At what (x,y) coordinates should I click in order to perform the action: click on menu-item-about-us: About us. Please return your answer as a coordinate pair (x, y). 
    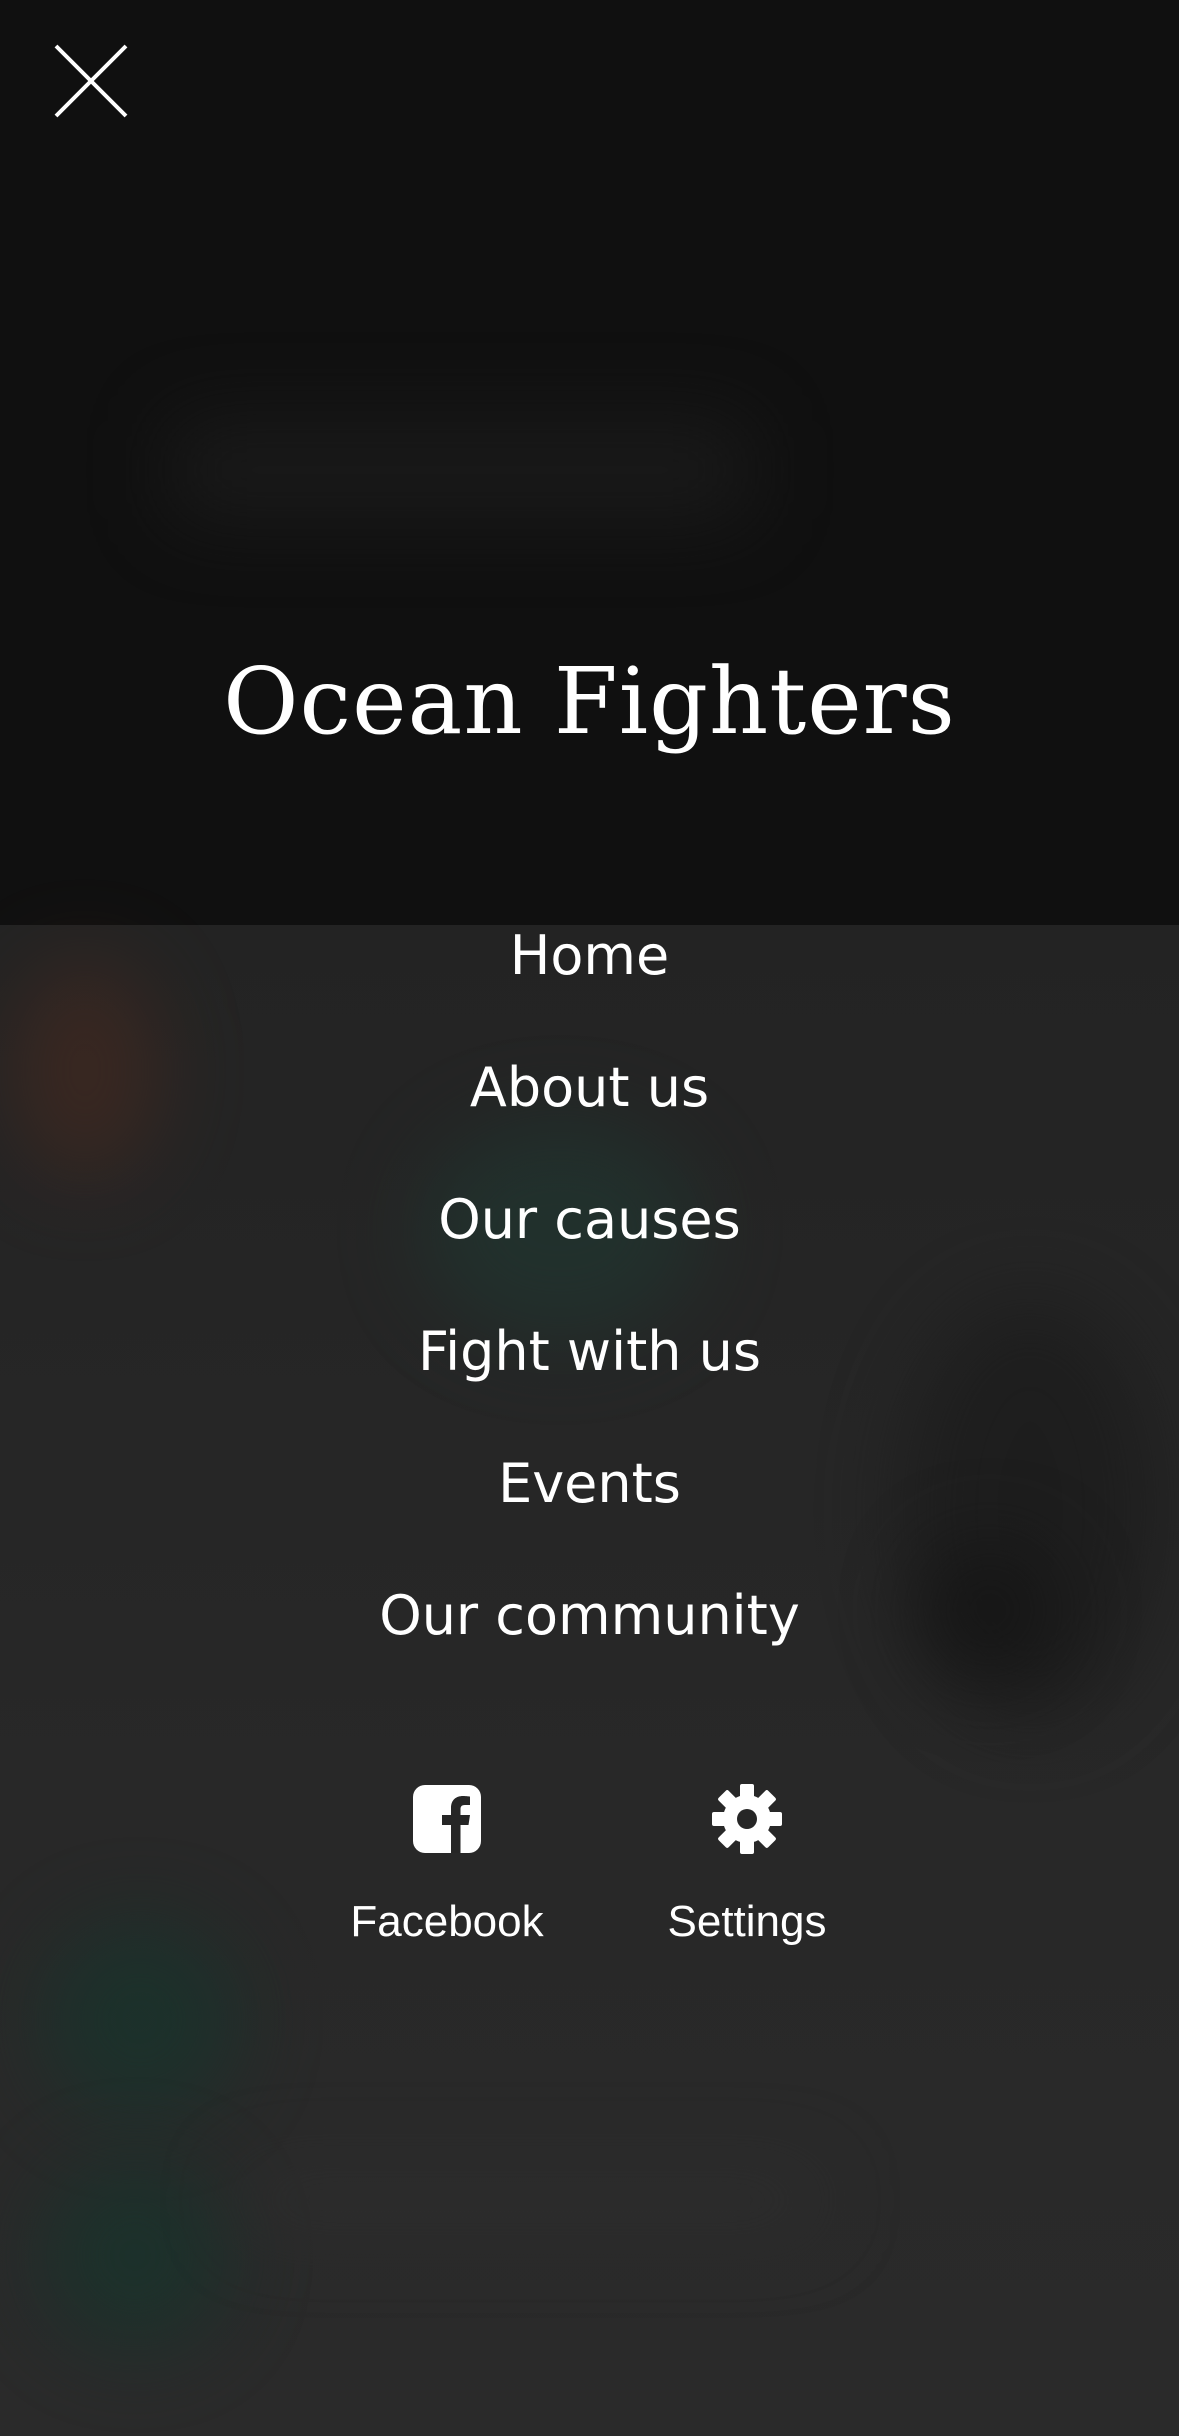
    Looking at the image, I should click on (589, 1088).